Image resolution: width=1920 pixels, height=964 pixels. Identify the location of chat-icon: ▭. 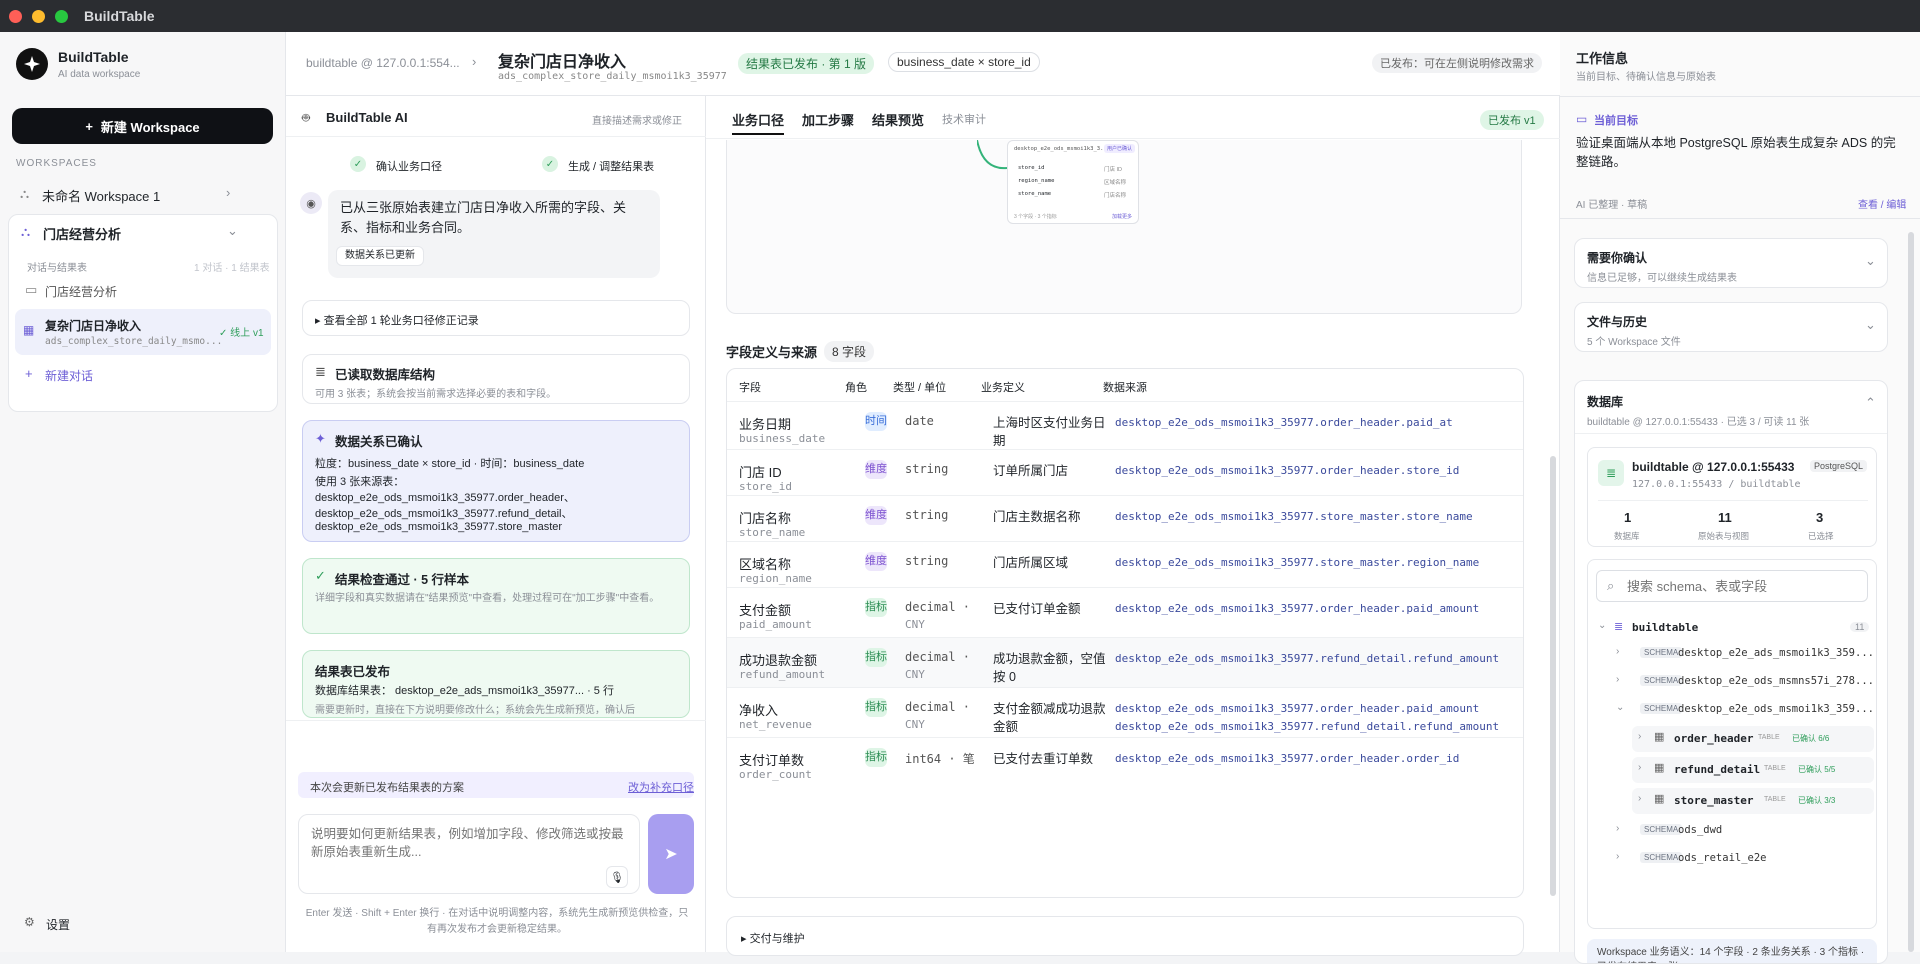
(31, 289).